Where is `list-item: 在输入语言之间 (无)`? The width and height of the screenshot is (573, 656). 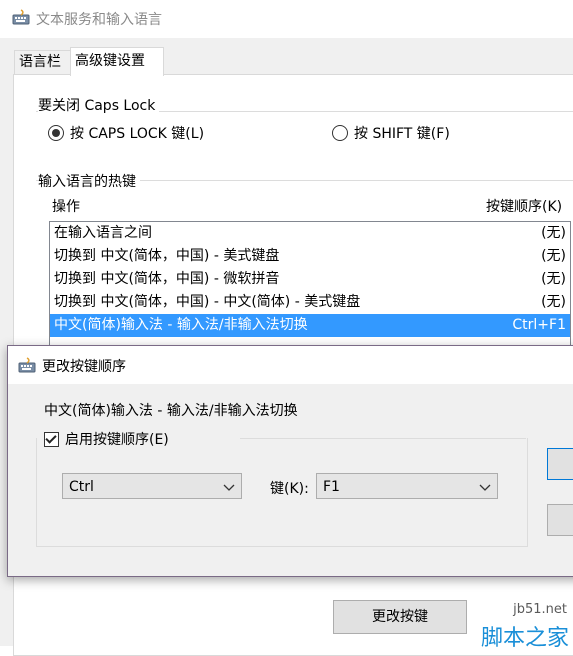
list-item: 在输入语言之间 (无) is located at coordinates (310, 233).